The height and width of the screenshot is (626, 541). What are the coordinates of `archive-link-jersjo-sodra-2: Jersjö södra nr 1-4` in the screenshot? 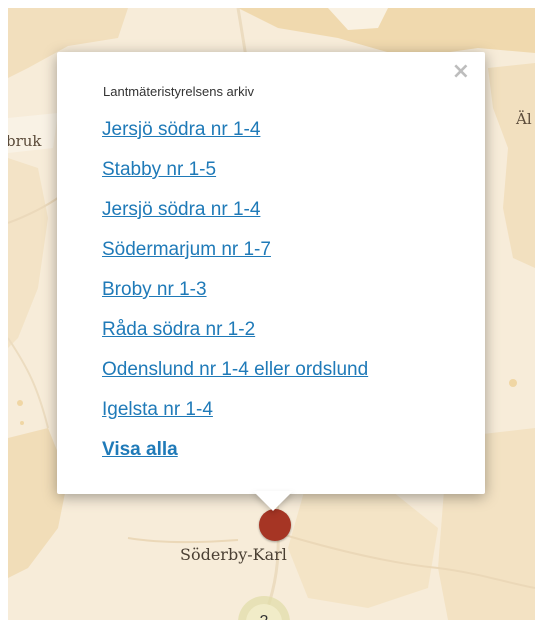 It's located at (181, 209).